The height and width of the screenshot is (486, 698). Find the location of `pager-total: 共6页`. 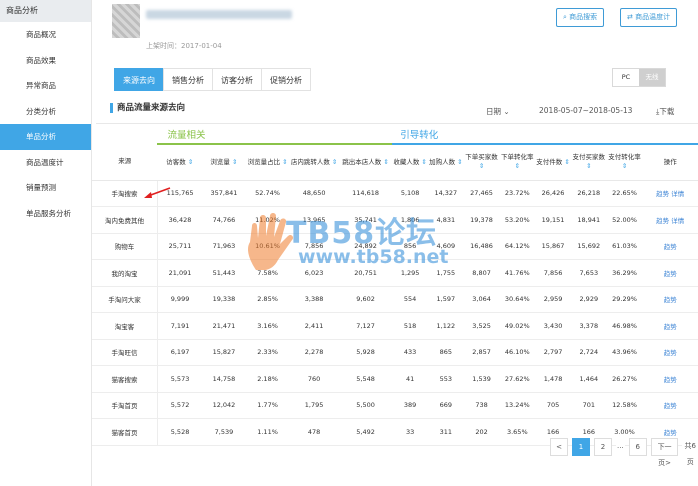

pager-total: 共6页 is located at coordinates (690, 452).